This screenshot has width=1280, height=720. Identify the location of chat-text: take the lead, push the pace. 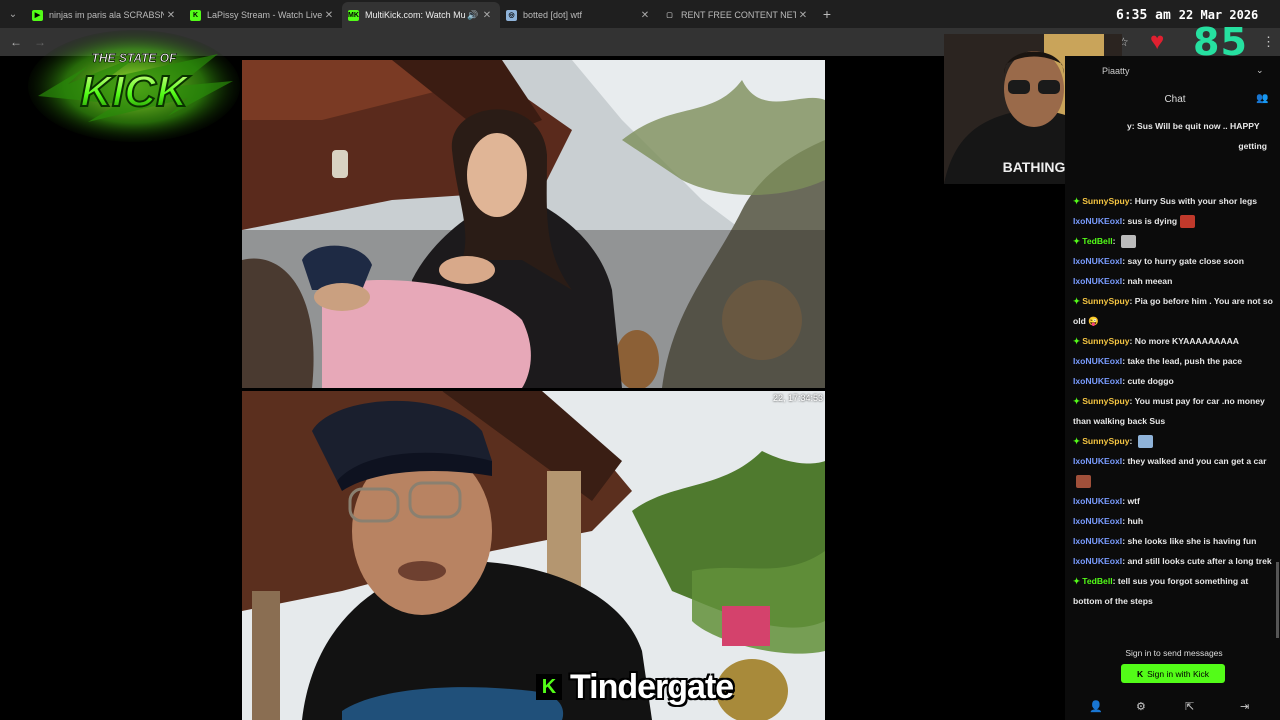
(1185, 361).